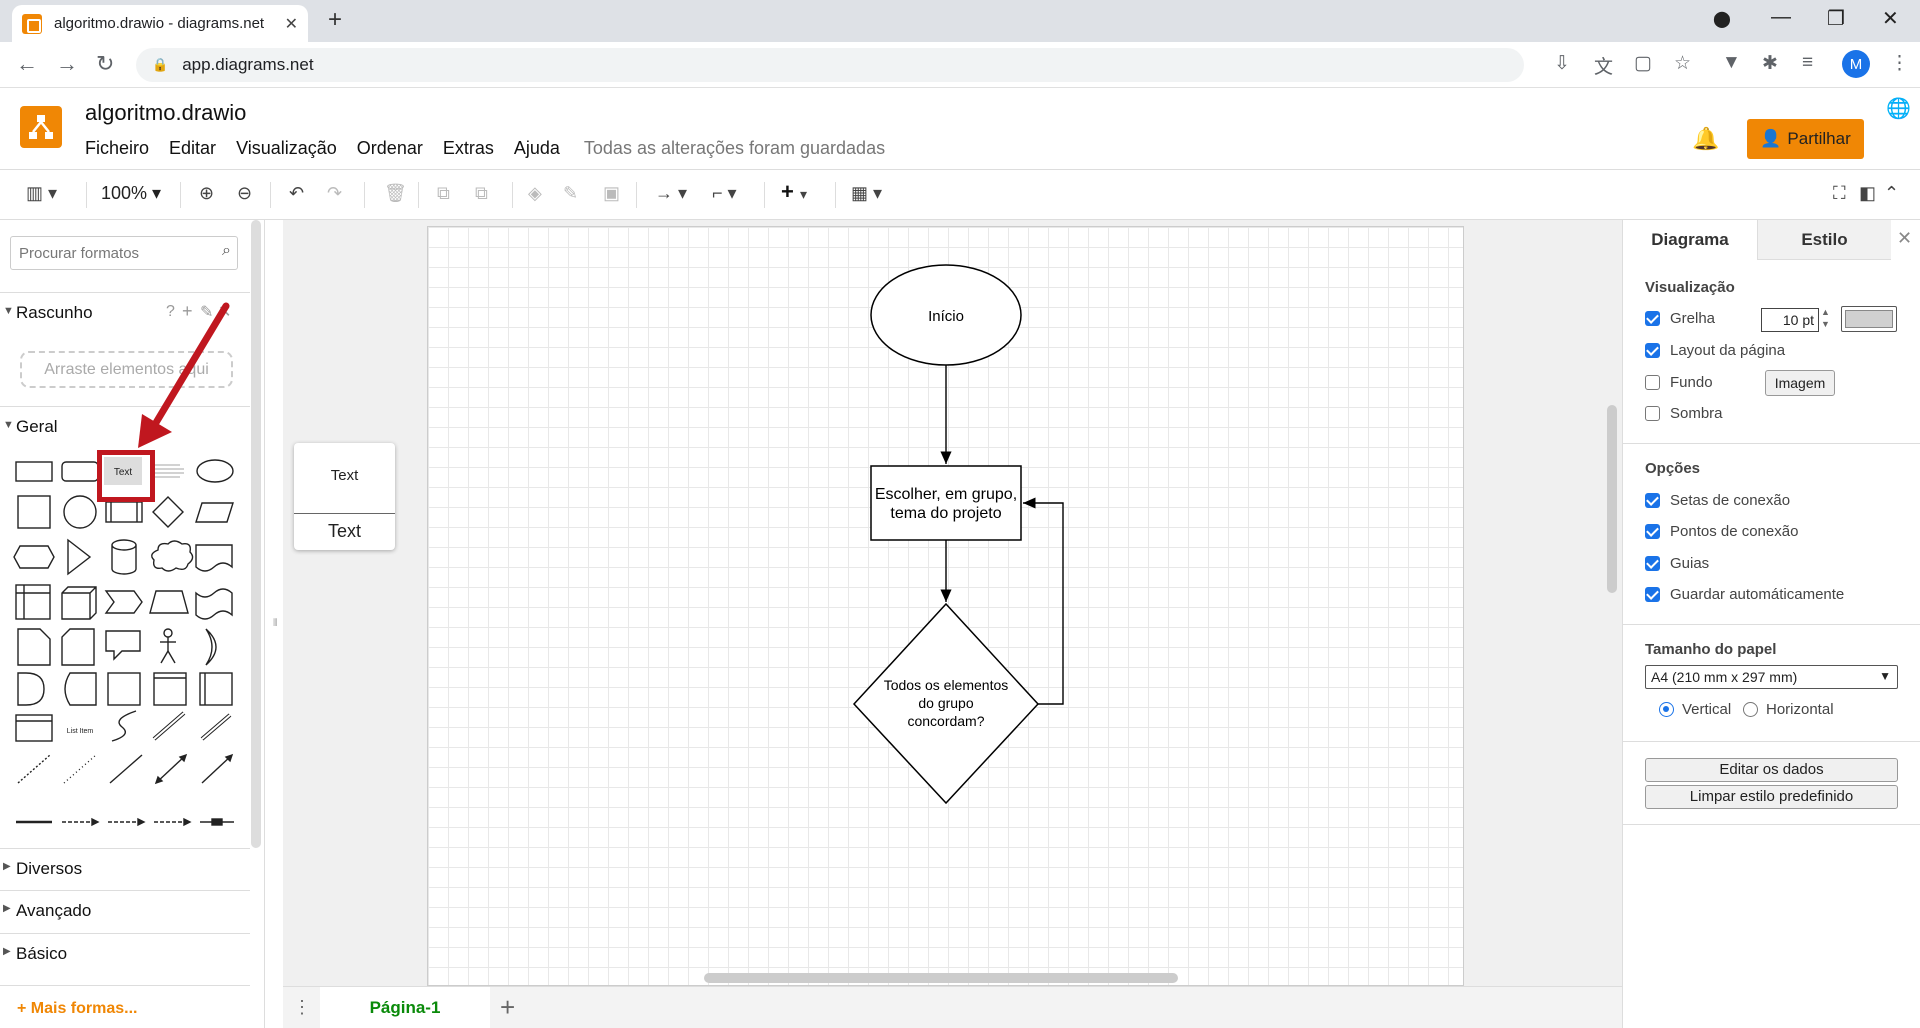 The height and width of the screenshot is (1028, 1920). Describe the element at coordinates (80, 471) in the screenshot. I see `rounded-rectangle-shape` at that location.